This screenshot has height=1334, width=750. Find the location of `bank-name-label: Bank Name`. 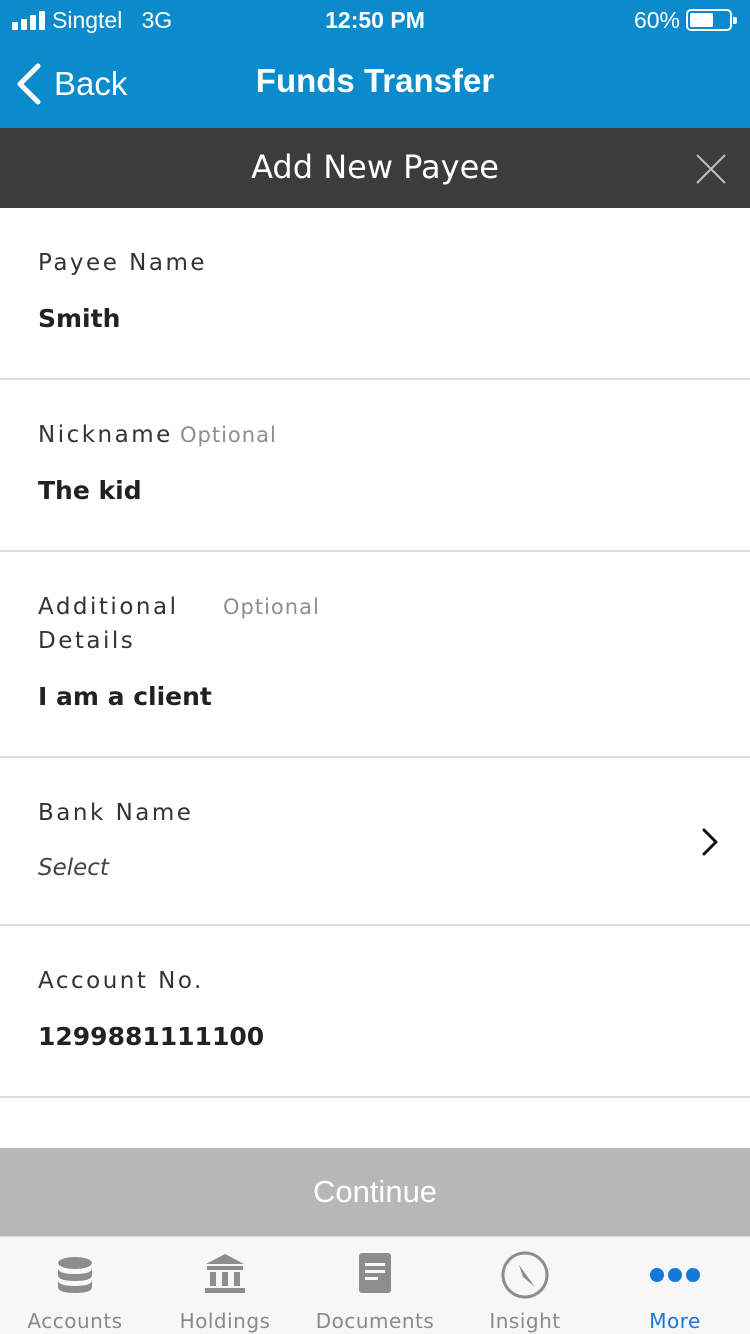

bank-name-label: Bank Name is located at coordinates (116, 813).